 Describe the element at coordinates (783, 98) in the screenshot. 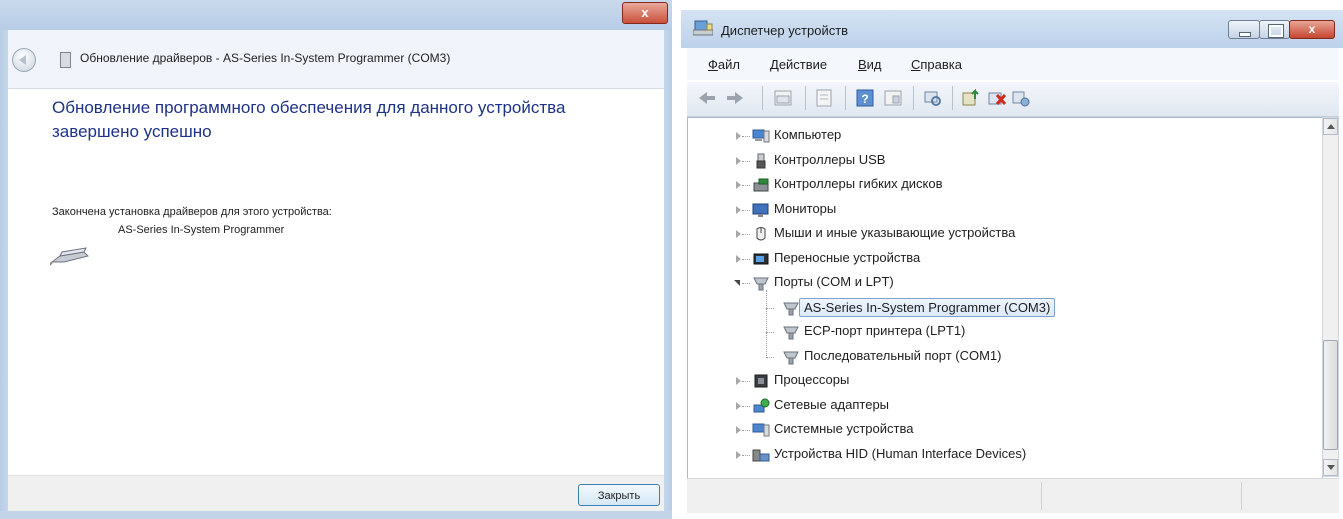

I see `properties-grid-icon` at that location.